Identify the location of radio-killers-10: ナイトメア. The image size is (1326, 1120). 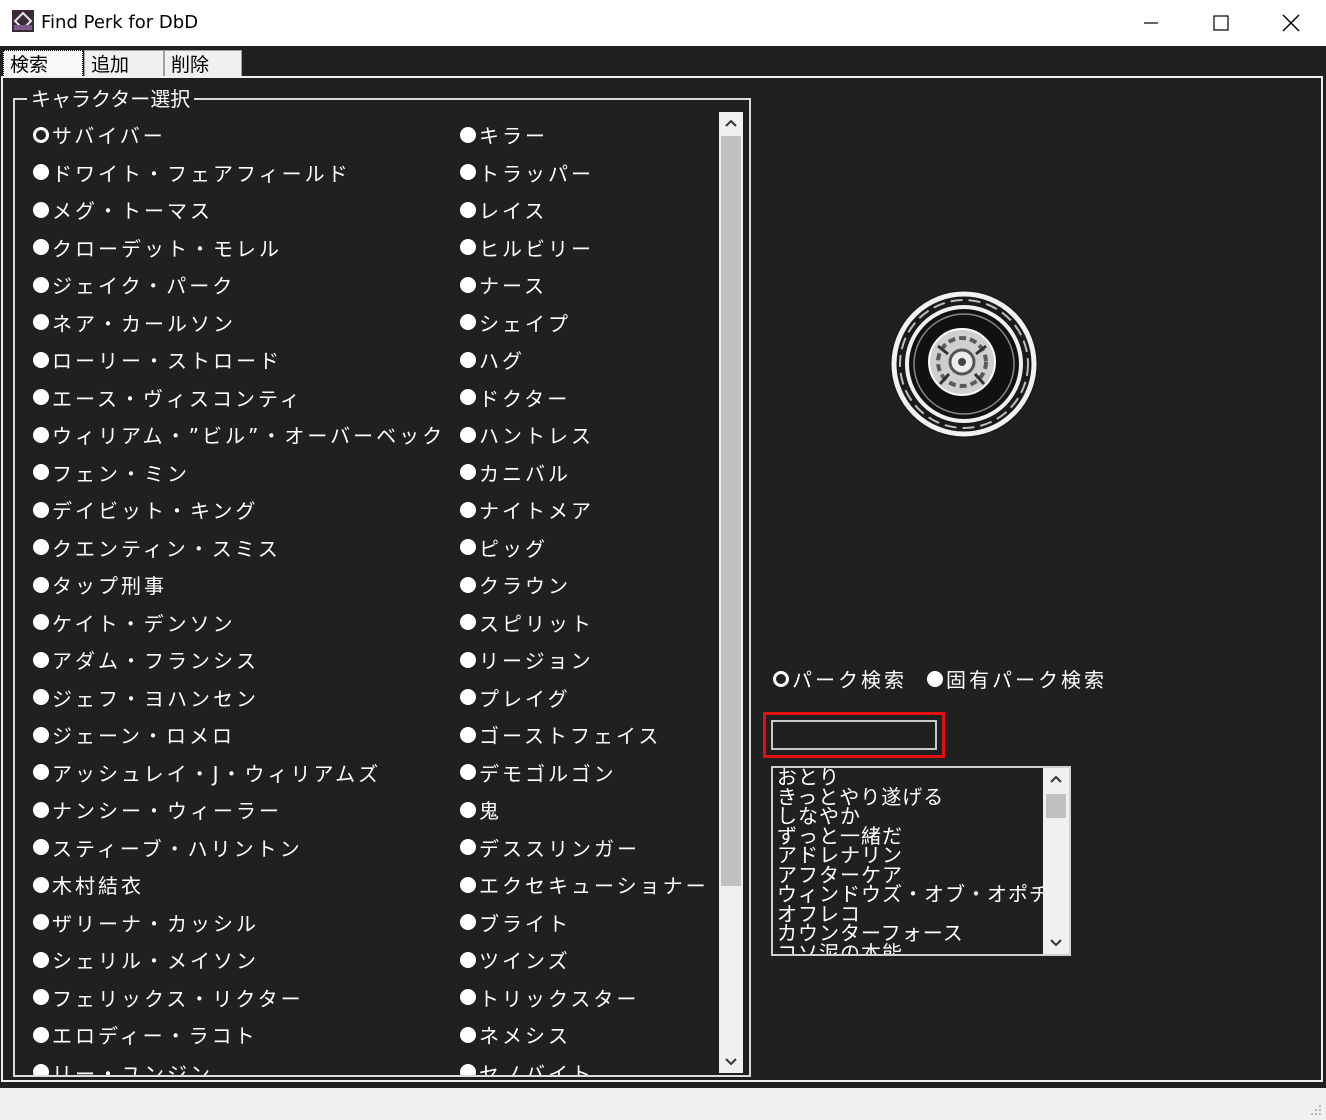
(527, 509).